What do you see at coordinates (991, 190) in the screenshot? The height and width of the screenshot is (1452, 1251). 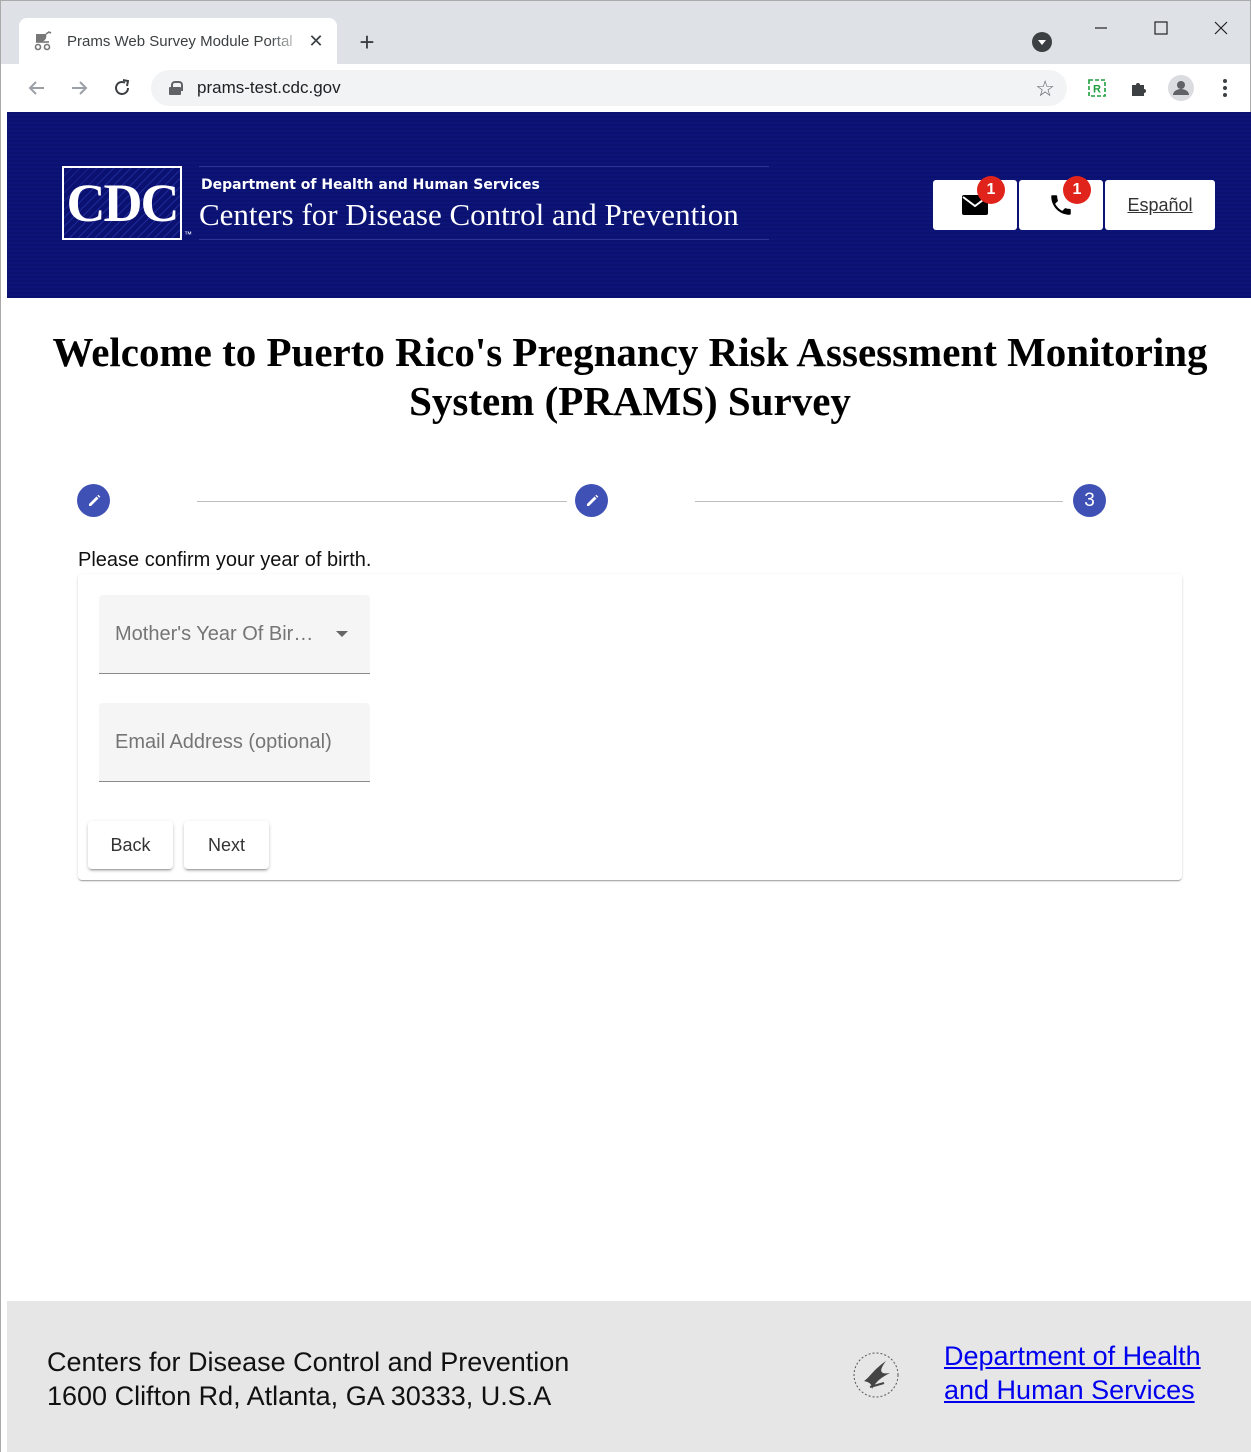 I see `mail-badge: 1` at bounding box center [991, 190].